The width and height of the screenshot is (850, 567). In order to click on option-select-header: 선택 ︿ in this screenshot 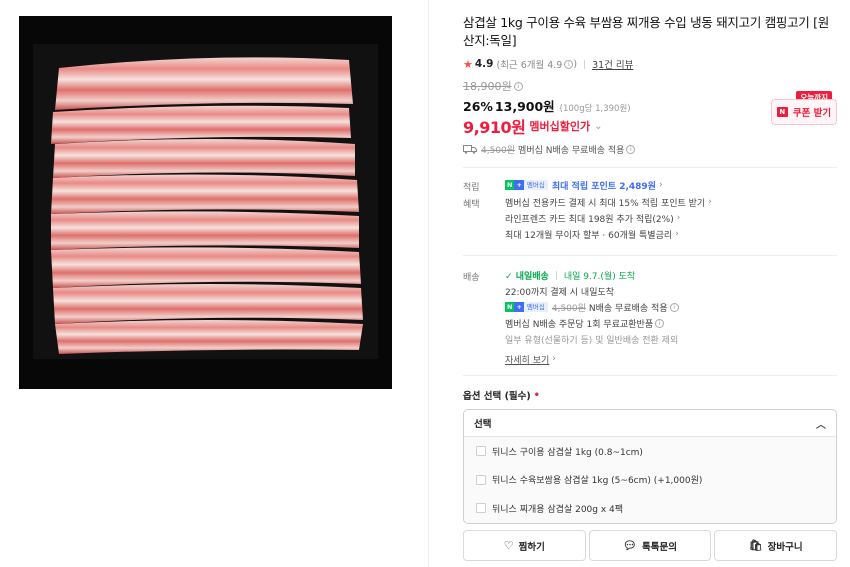, I will do `click(650, 423)`.